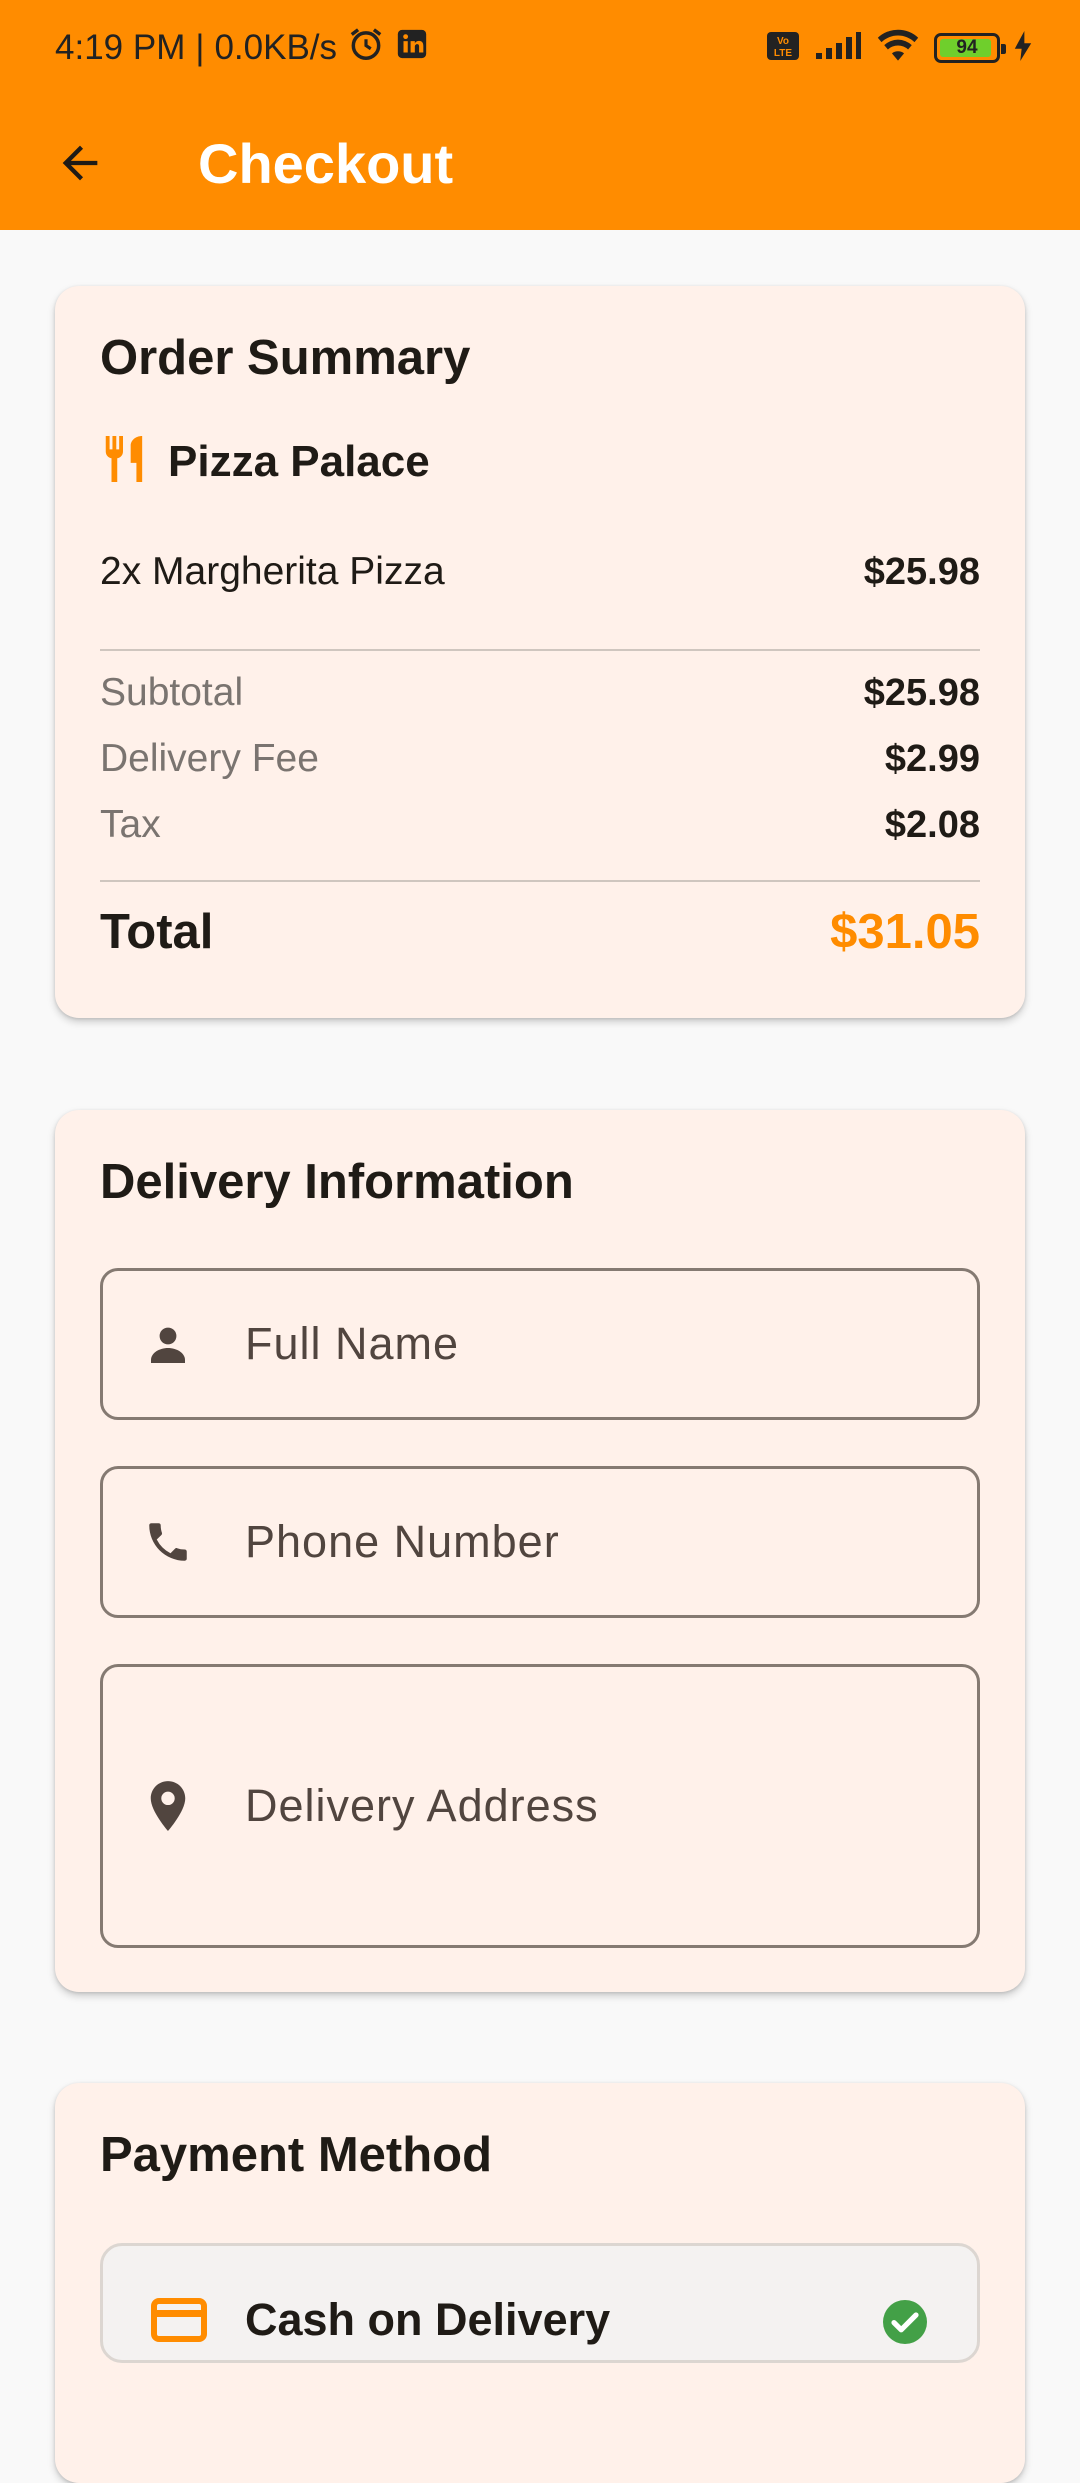 The height and width of the screenshot is (2483, 1080). Describe the element at coordinates (783, 41) in the screenshot. I see `svg-text: Vo` at that location.